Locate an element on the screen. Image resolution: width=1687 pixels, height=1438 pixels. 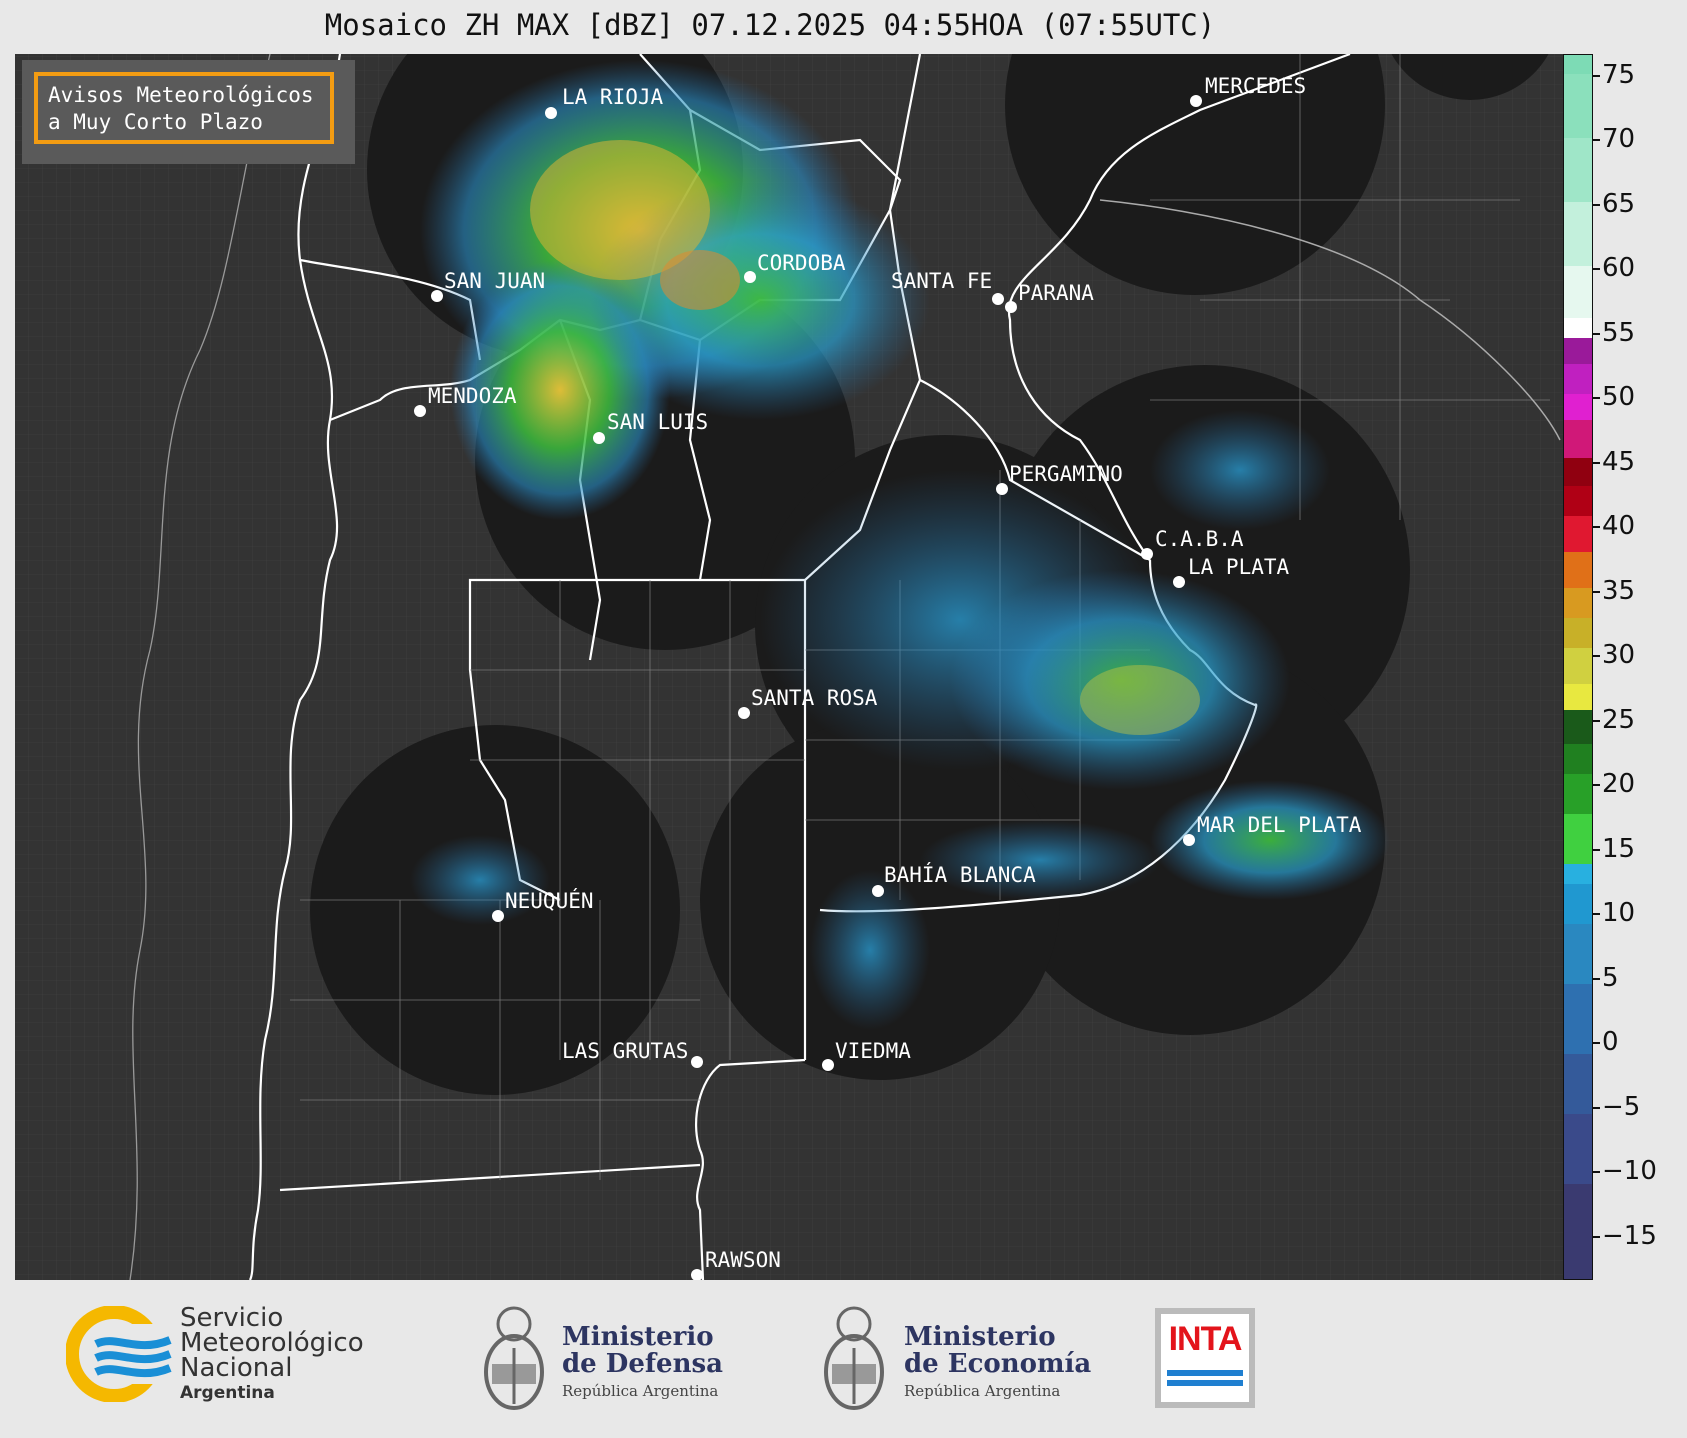
city-dot-mar-del-plata is located at coordinates (1189, 840).